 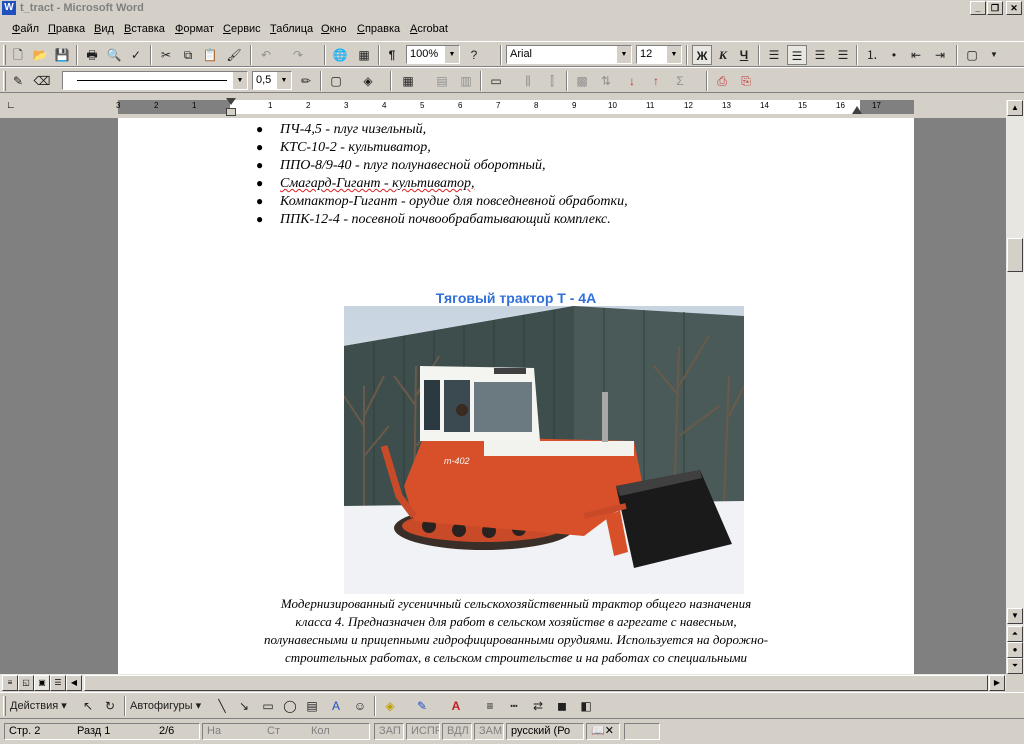 What do you see at coordinates (978, 8) in the screenshot?
I see `minimize-button: _` at bounding box center [978, 8].